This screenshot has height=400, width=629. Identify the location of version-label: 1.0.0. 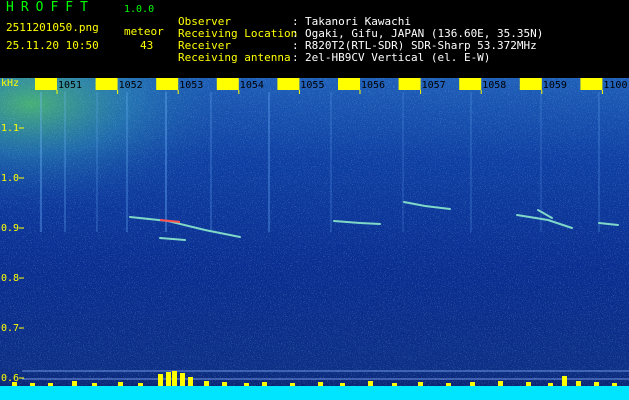
(139, 9).